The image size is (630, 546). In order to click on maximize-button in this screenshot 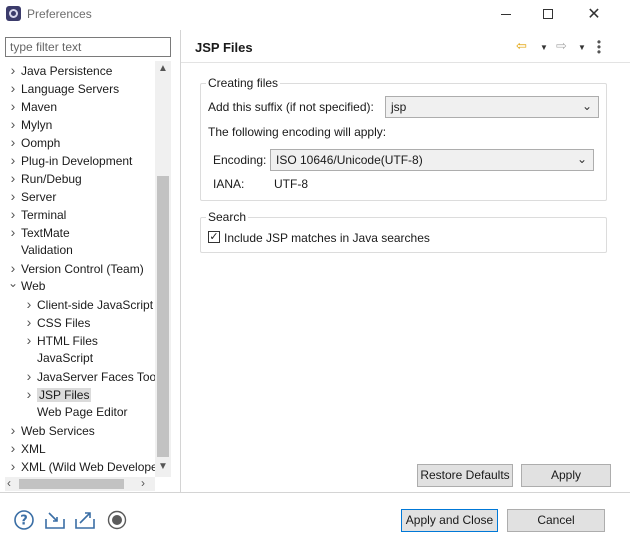, I will do `click(548, 14)`.